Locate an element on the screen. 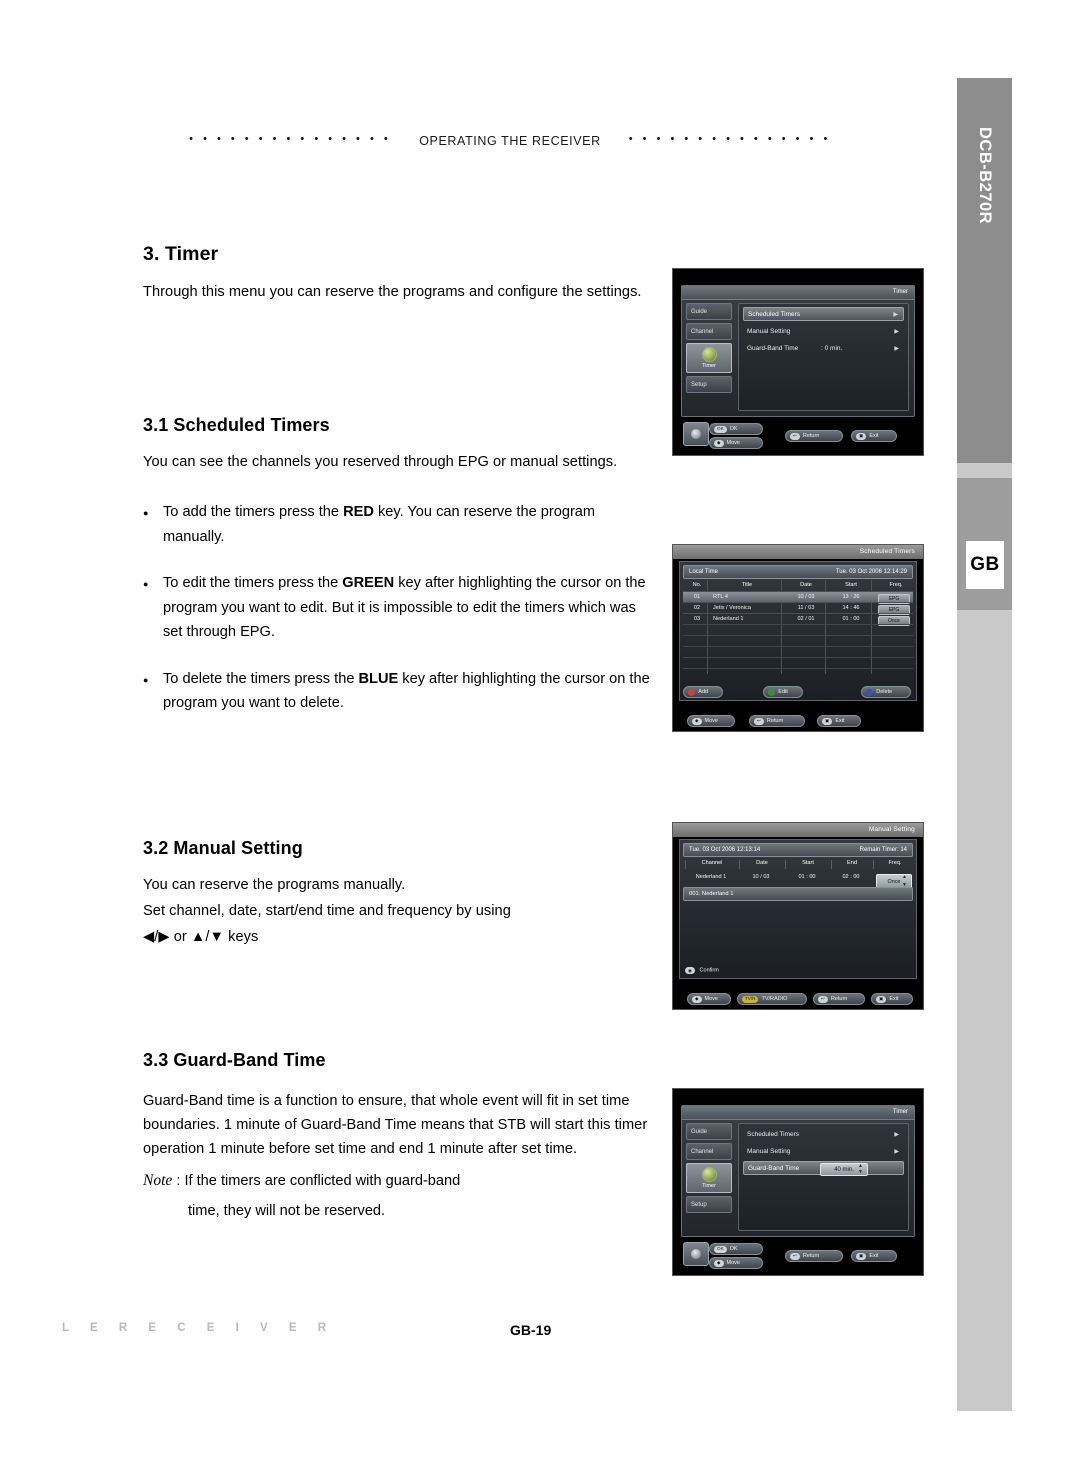  table-row is located at coordinates (798, 674).